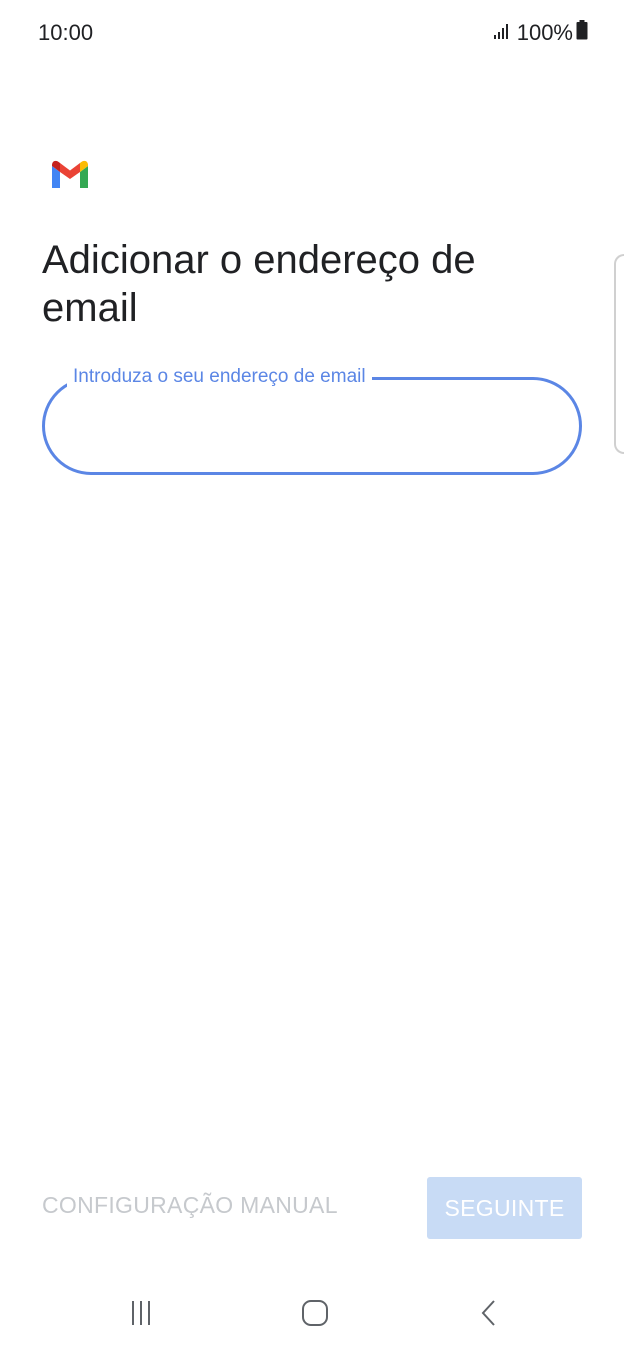  Describe the element at coordinates (141, 1313) in the screenshot. I see `recents-icon` at that location.